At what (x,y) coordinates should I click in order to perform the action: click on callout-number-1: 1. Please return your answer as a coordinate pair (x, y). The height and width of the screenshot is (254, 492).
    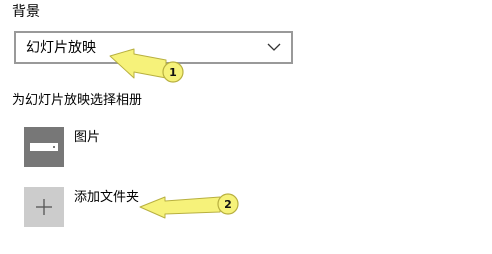
    Looking at the image, I should click on (173, 72).